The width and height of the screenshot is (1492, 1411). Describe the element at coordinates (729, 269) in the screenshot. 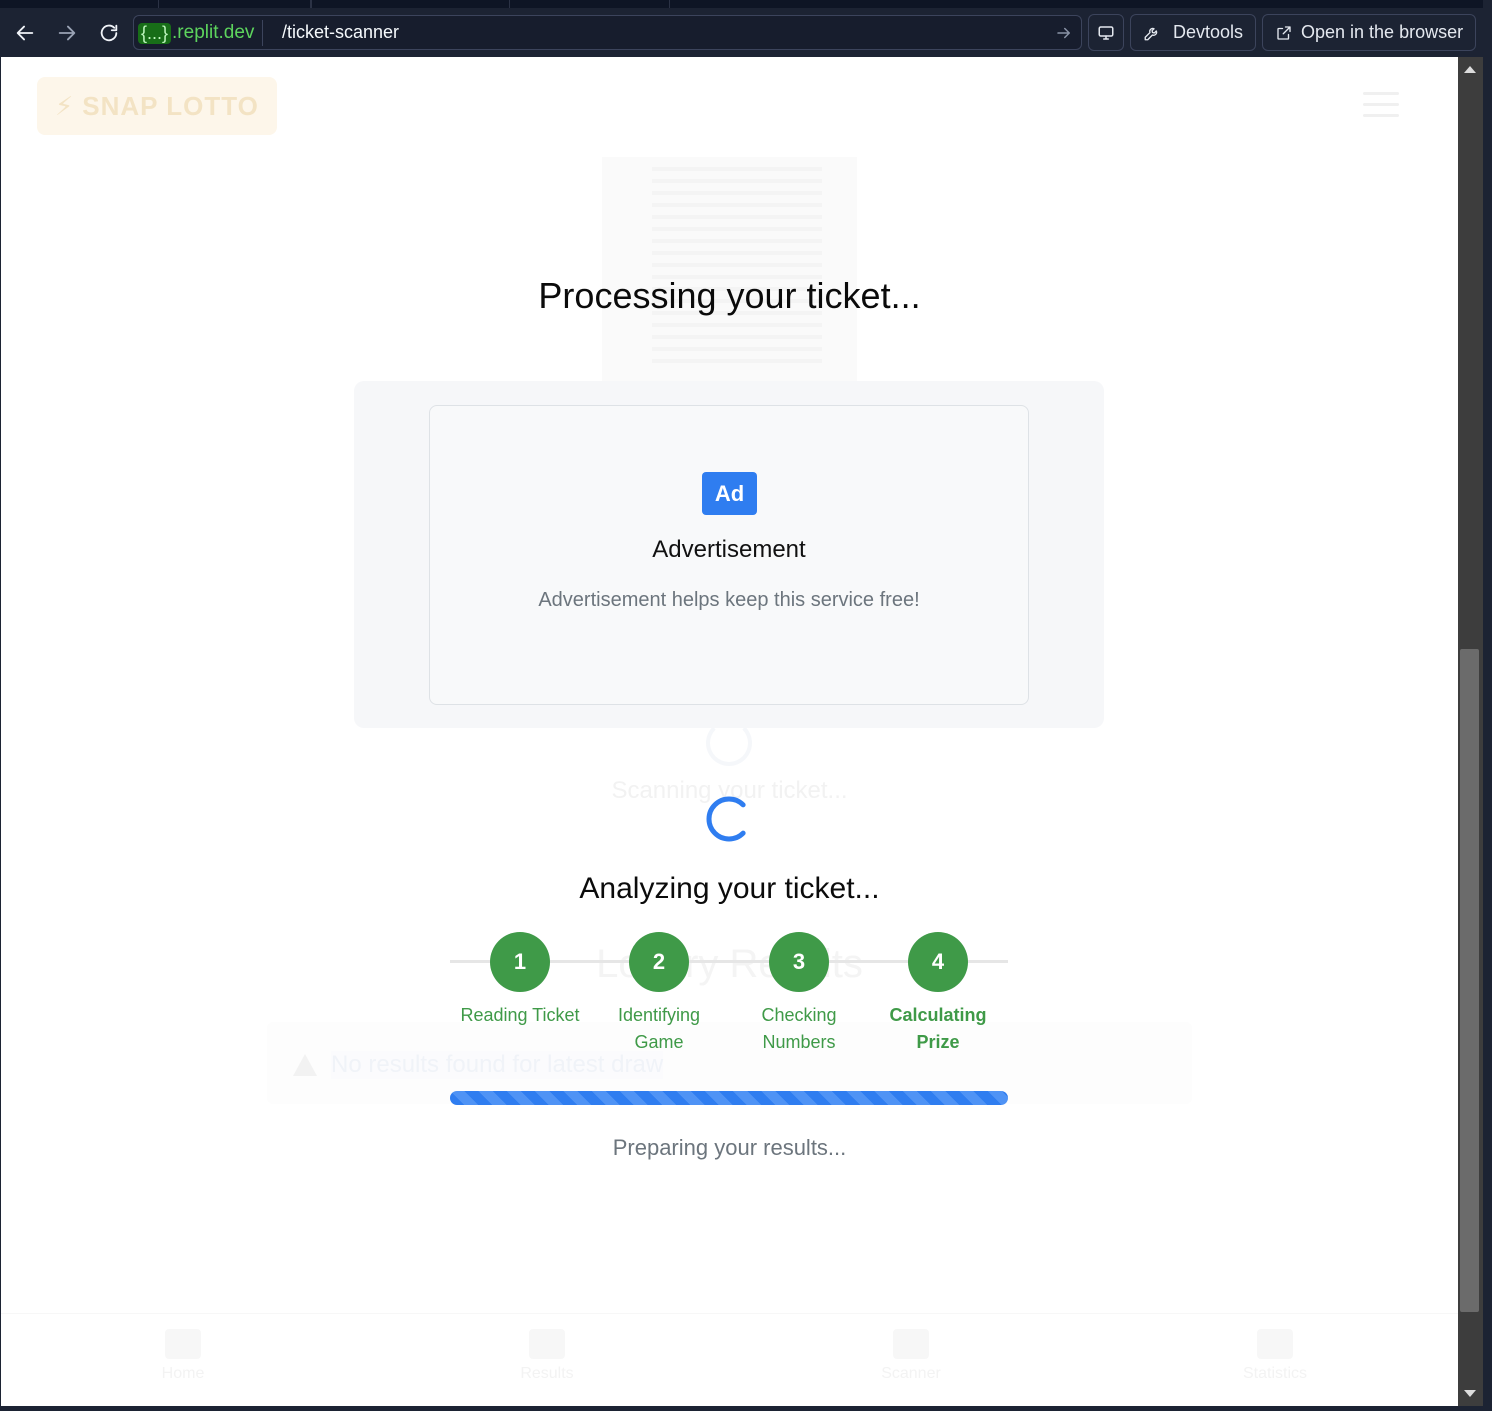

I see `ticket-image-preview` at that location.